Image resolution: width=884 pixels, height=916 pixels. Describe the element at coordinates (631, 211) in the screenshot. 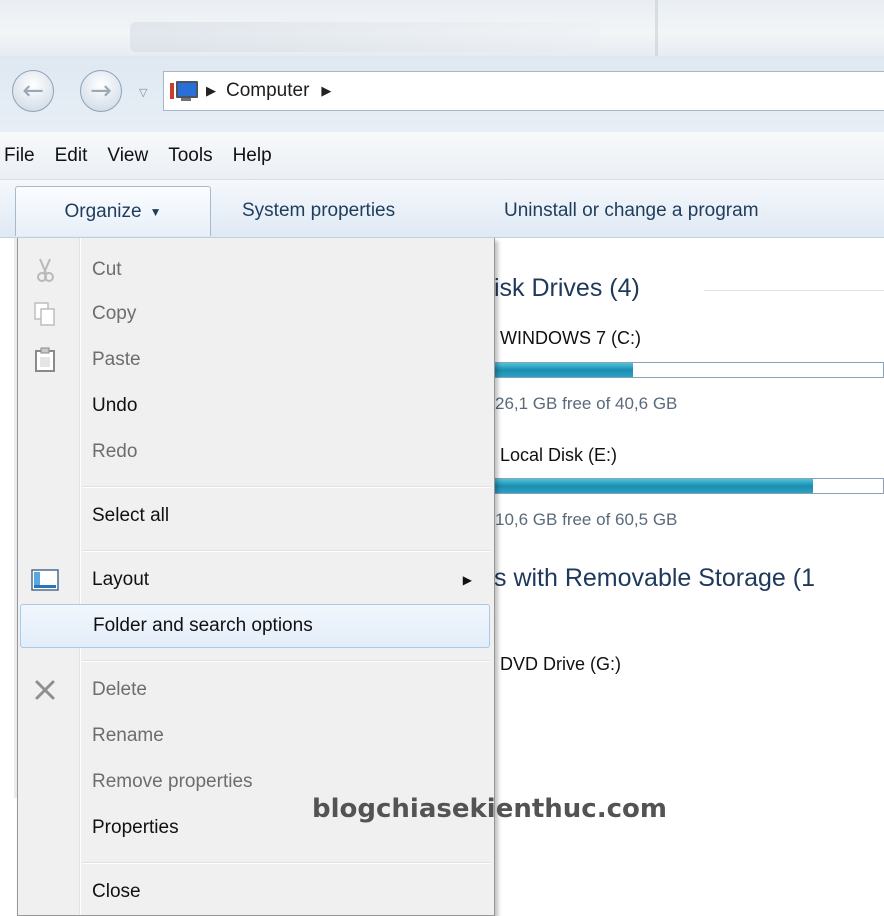

I see `uninstall-program-button: Uninstall or change a program` at that location.